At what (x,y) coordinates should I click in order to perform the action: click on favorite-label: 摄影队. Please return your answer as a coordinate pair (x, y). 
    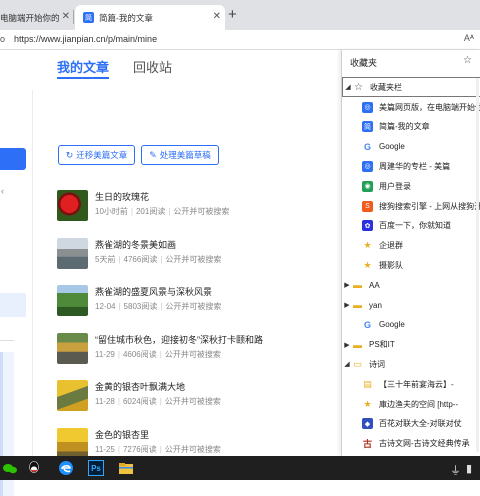
    Looking at the image, I should click on (391, 265).